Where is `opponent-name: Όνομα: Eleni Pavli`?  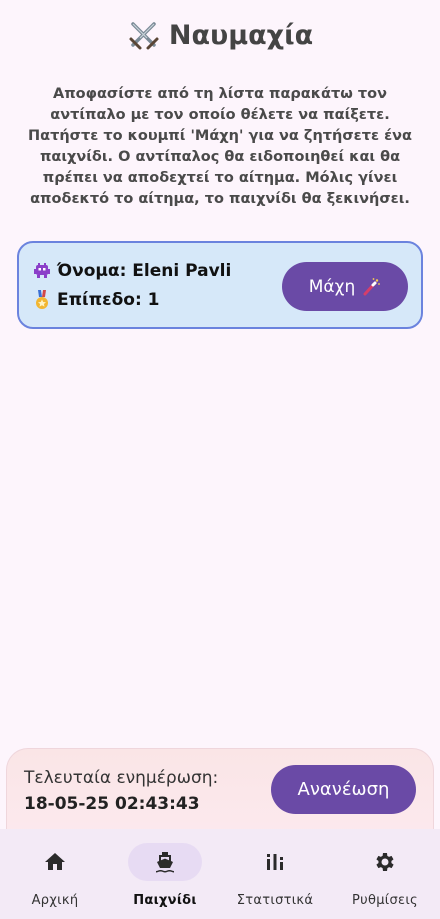
opponent-name: Όνομα: Eleni Pavli is located at coordinates (144, 271).